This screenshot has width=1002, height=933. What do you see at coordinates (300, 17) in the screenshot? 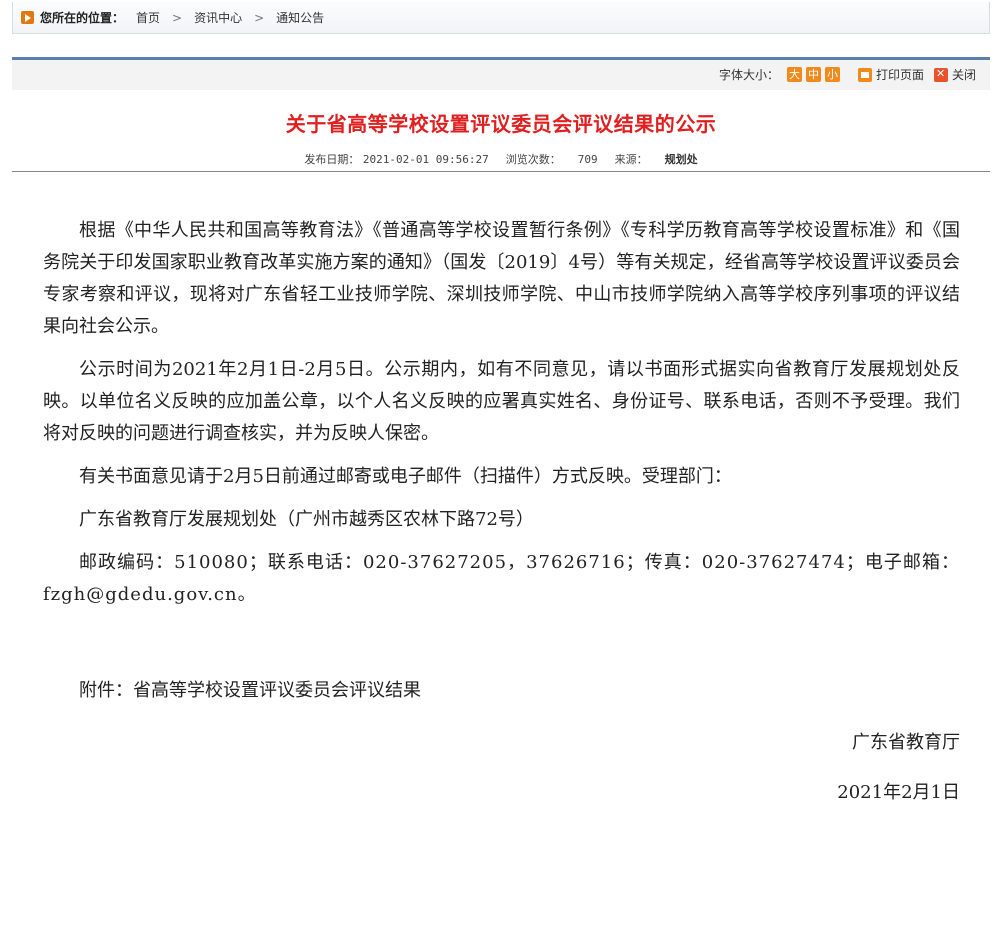
I see `breadcrumb-notice-link: 通知公告` at bounding box center [300, 17].